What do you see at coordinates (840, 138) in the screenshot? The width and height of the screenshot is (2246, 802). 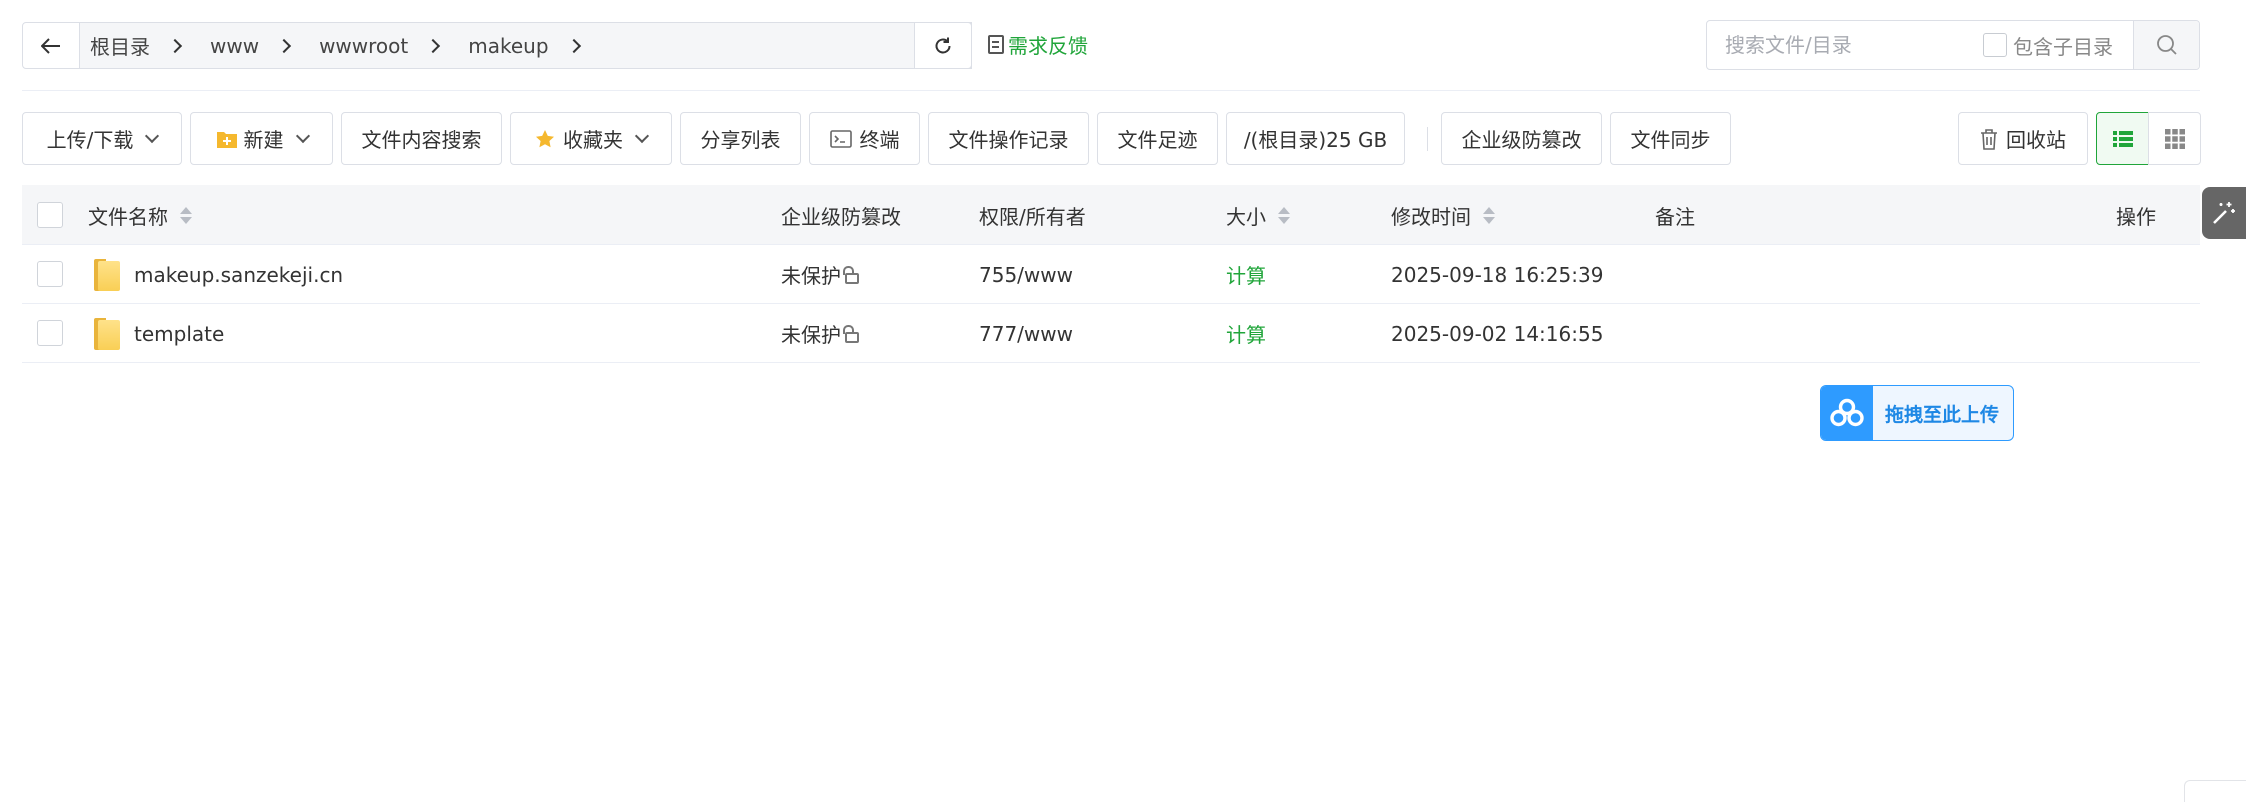 I see `terminal-icon` at bounding box center [840, 138].